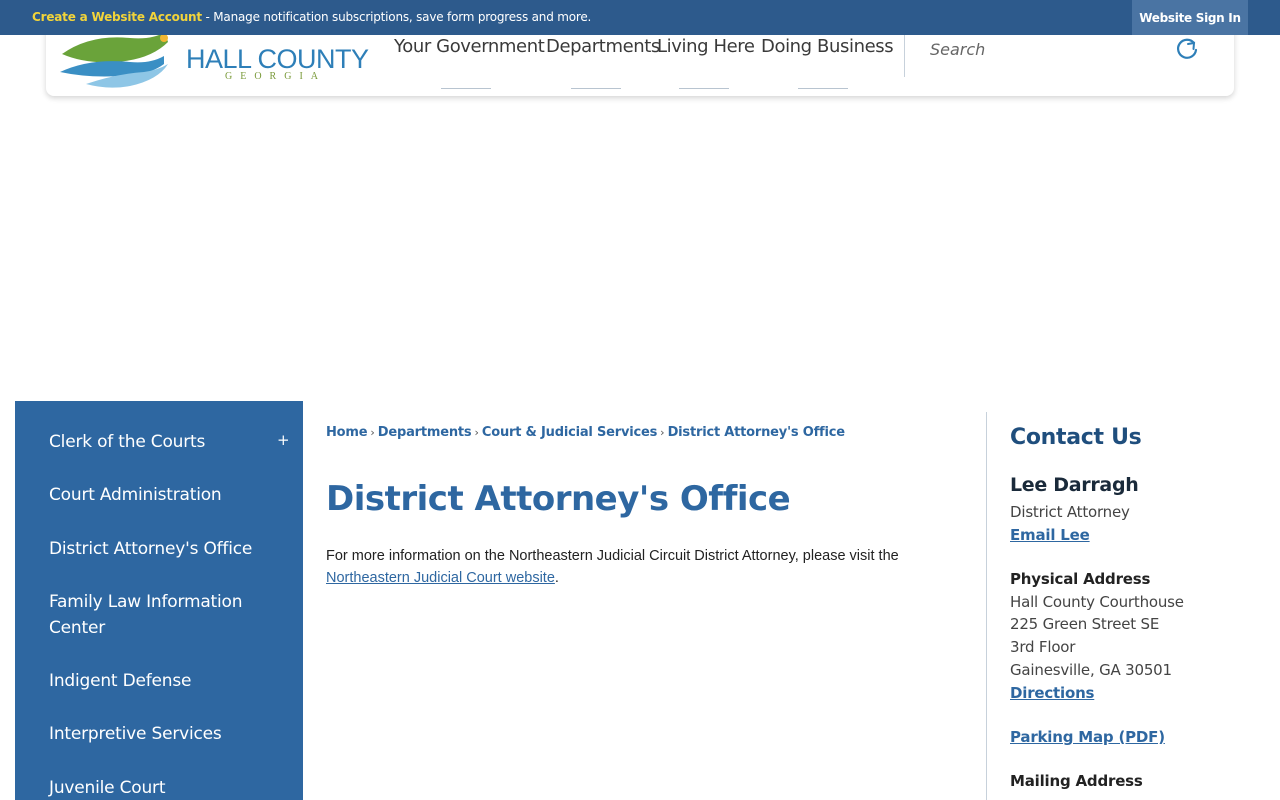 Image resolution: width=1280 pixels, height=800 pixels. I want to click on sidebar-item-indigent-defense: Indigent Defense, so click(159, 681).